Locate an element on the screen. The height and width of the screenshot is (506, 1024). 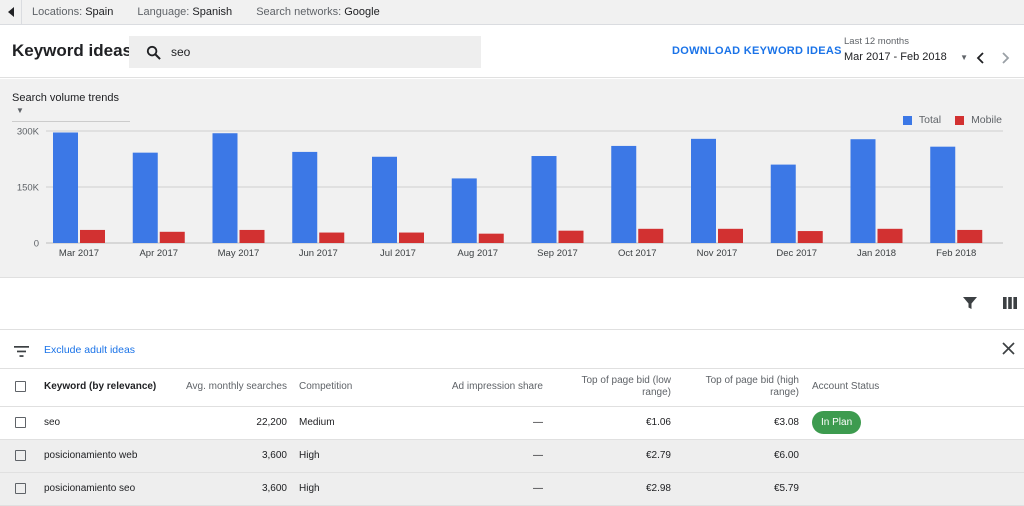
table-row: posicionamiento seo 3,600 High — €2.98 €5.79 is located at coordinates (512, 489).